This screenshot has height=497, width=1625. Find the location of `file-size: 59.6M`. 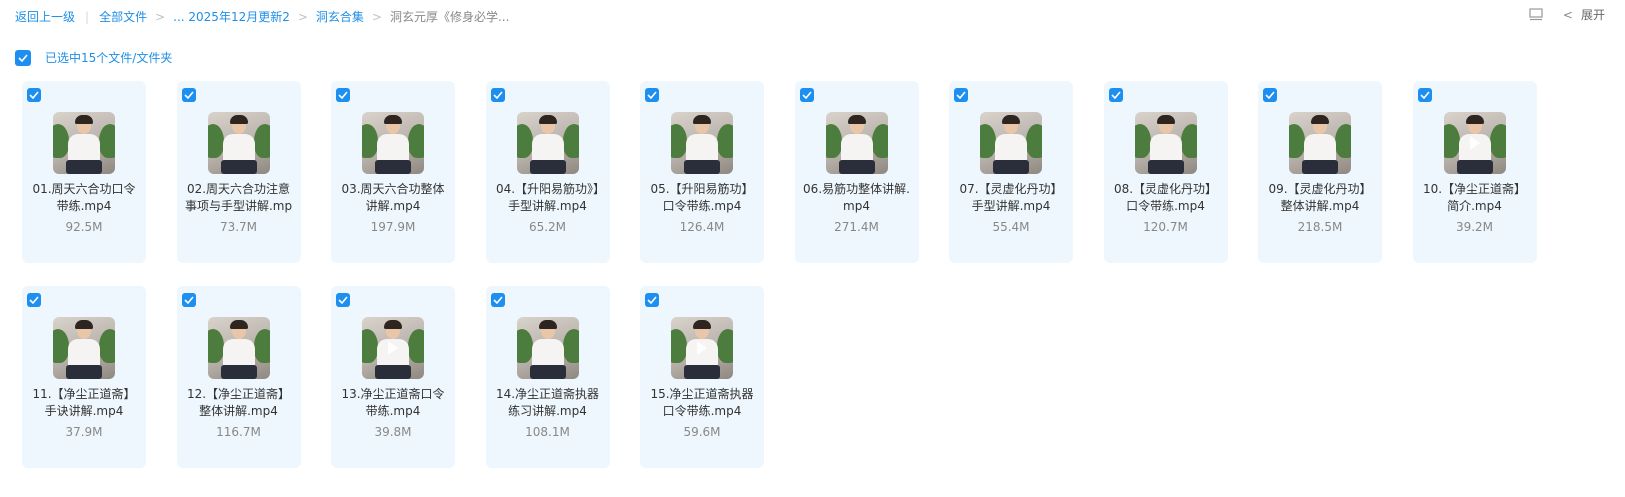

file-size: 59.6M is located at coordinates (702, 432).